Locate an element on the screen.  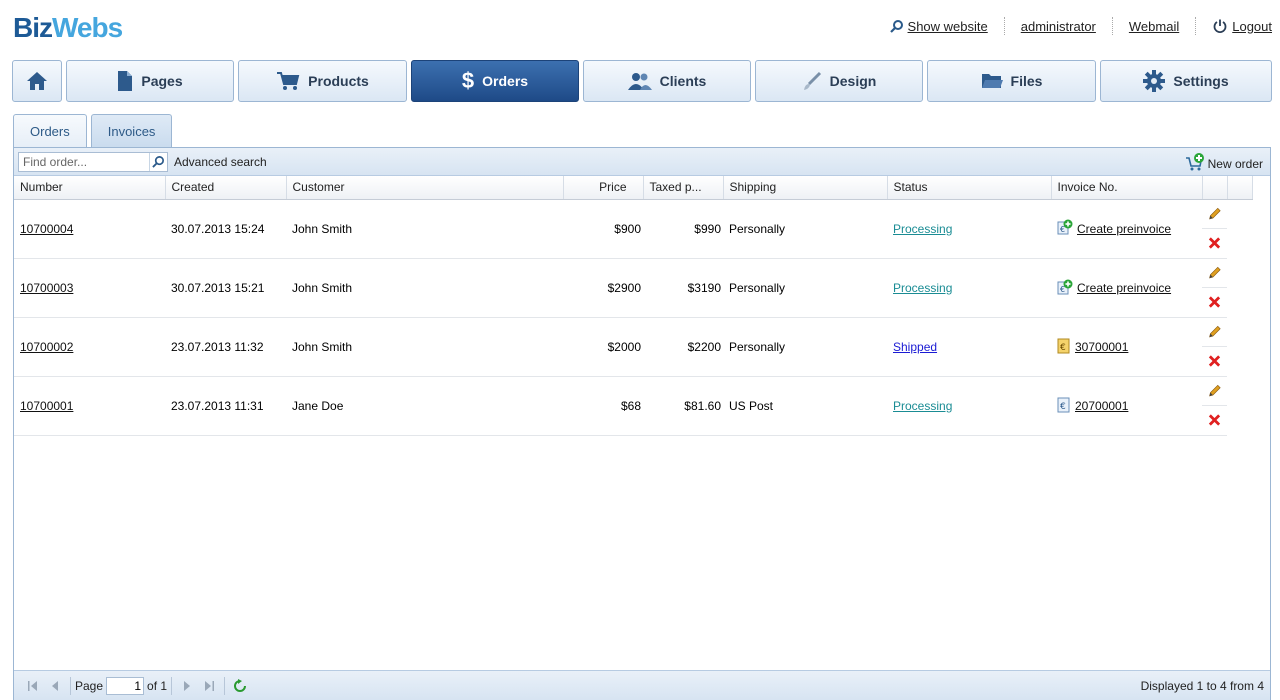
grid-toolbar: Advanced search New order is located at coordinates (642, 162).